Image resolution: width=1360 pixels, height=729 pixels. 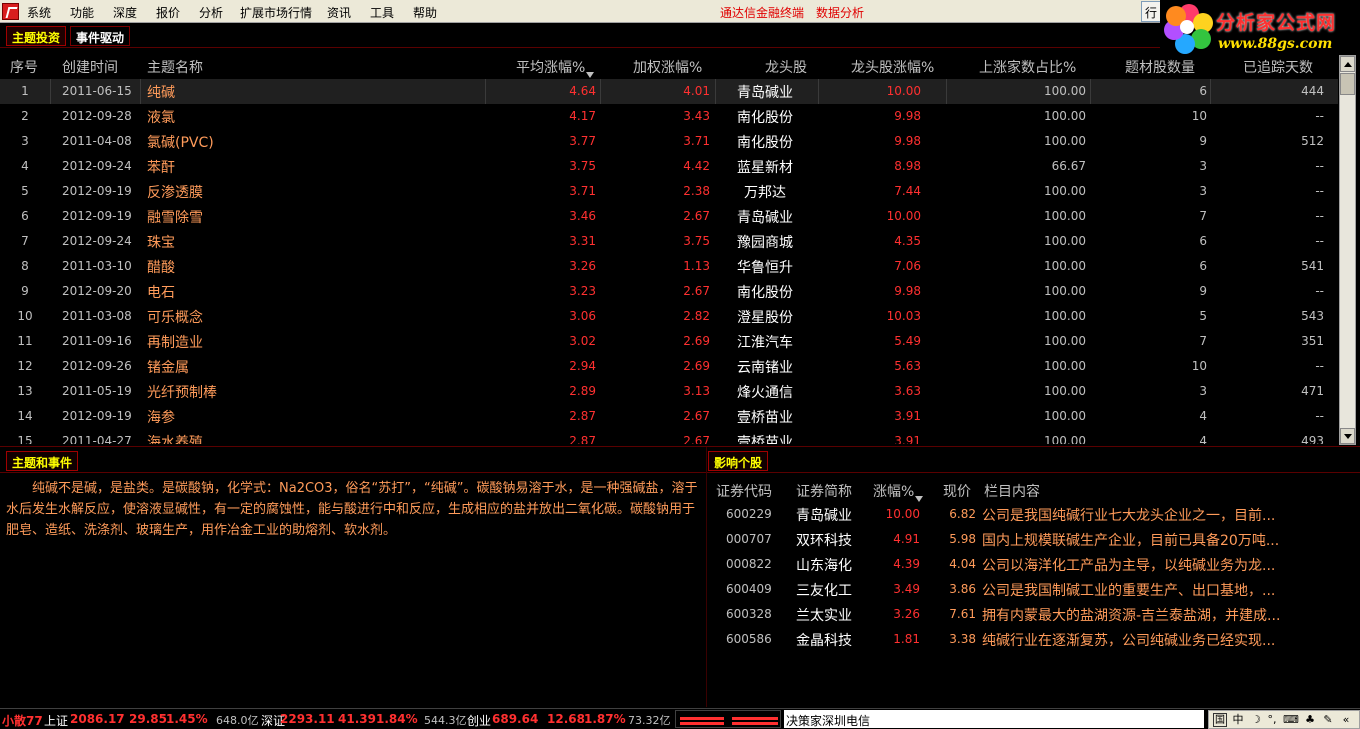 I want to click on ime-status-icon: 国, so click(x=1220, y=720).